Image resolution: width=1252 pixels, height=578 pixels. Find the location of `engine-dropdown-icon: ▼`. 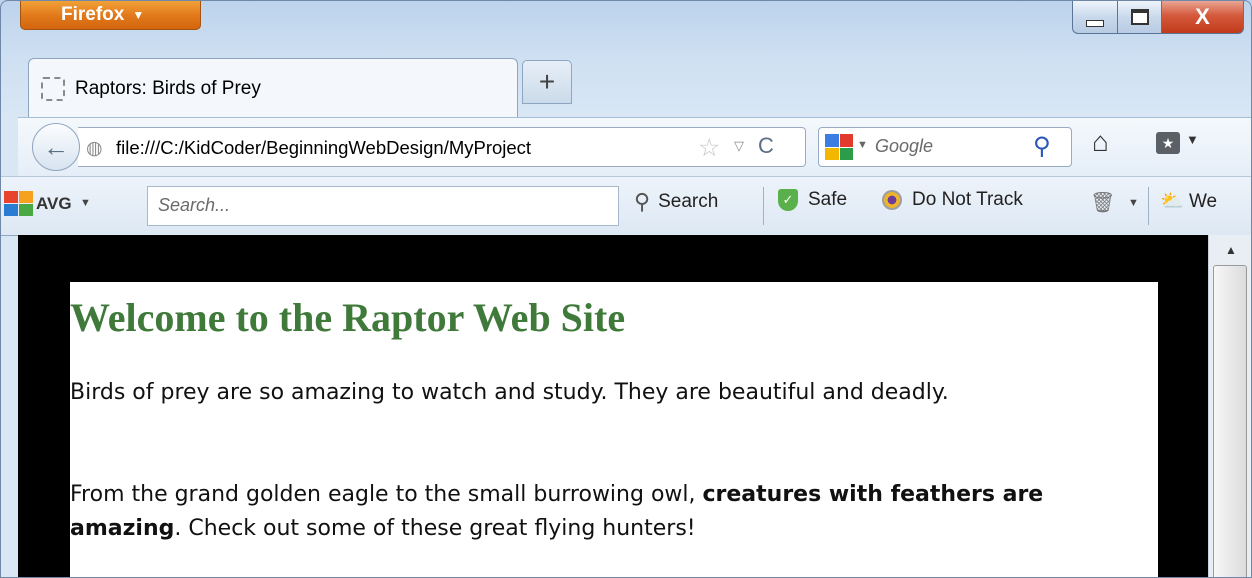

engine-dropdown-icon: ▼ is located at coordinates (862, 145).